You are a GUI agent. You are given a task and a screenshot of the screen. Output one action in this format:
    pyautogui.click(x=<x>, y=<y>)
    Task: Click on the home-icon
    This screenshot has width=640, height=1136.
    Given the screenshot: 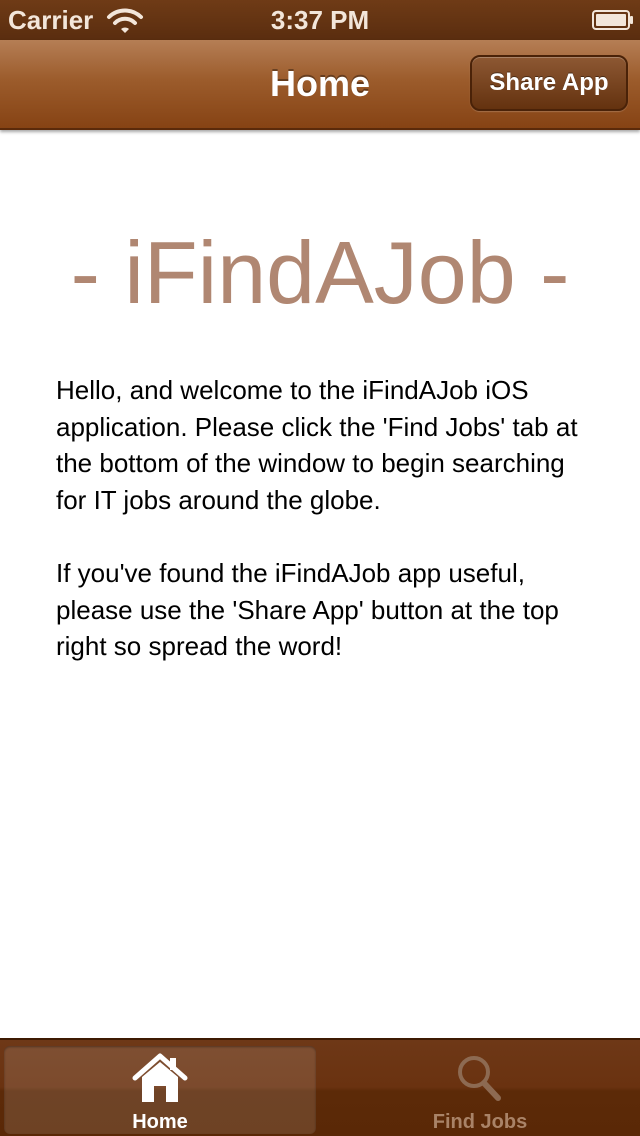 What is the action you would take?
    pyautogui.click(x=160, y=1077)
    